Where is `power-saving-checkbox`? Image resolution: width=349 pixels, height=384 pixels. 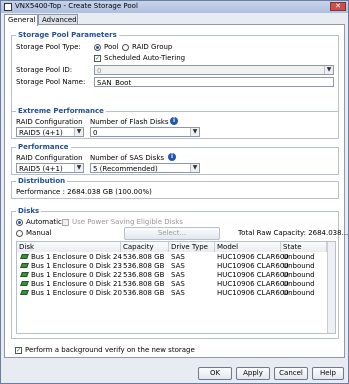 power-saving-checkbox is located at coordinates (65, 222).